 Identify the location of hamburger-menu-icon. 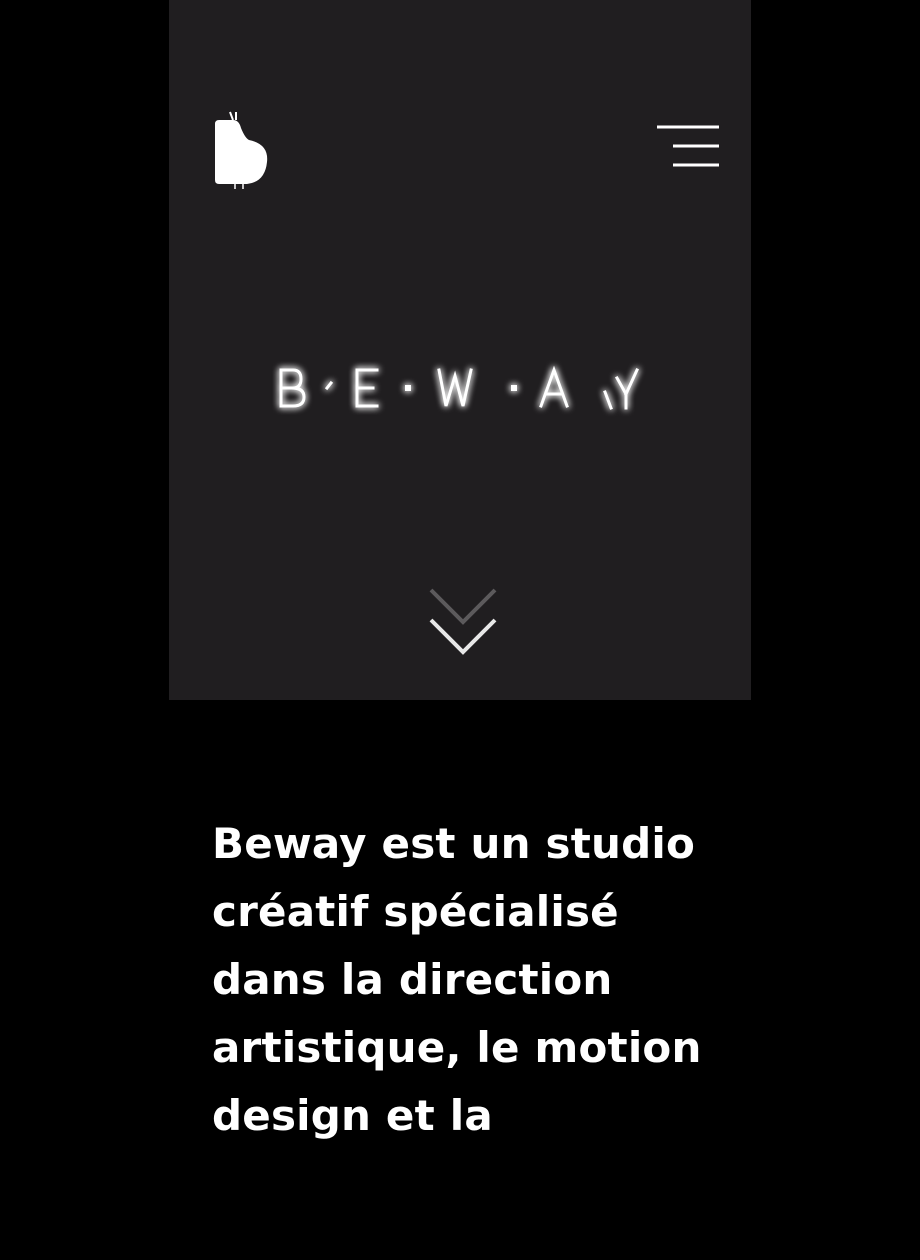
(688, 146).